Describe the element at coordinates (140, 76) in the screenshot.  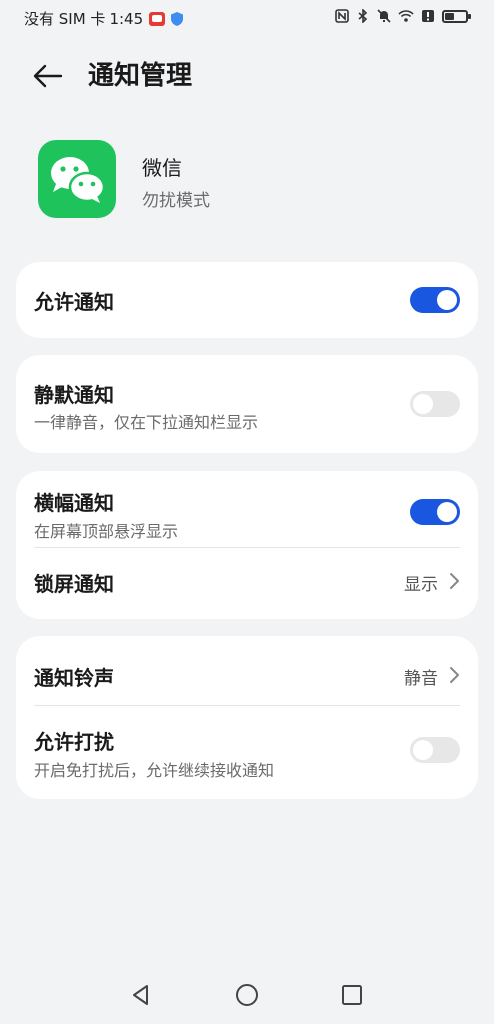
I see `page-title: 通知管理` at that location.